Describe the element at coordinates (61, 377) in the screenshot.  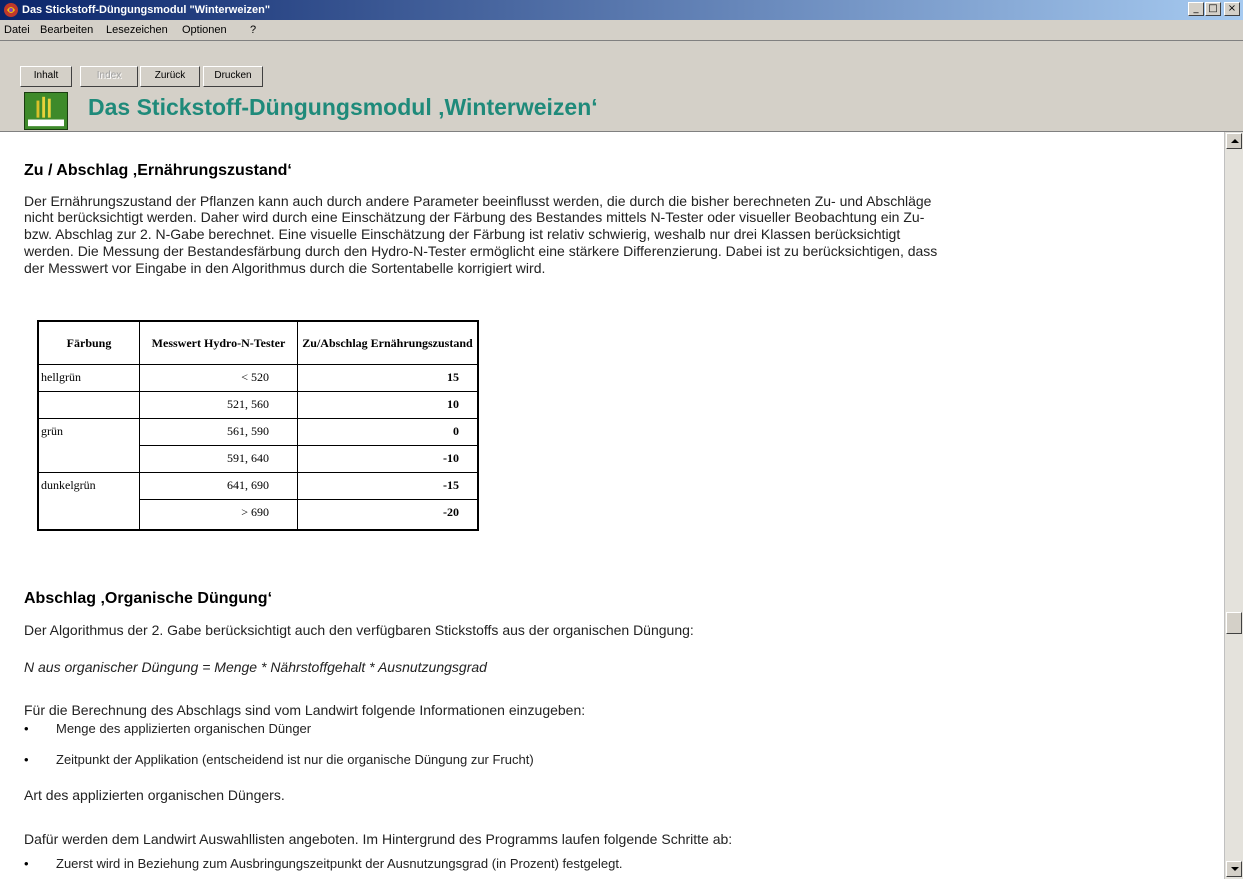
I see `table-cell: hellgrün` at that location.